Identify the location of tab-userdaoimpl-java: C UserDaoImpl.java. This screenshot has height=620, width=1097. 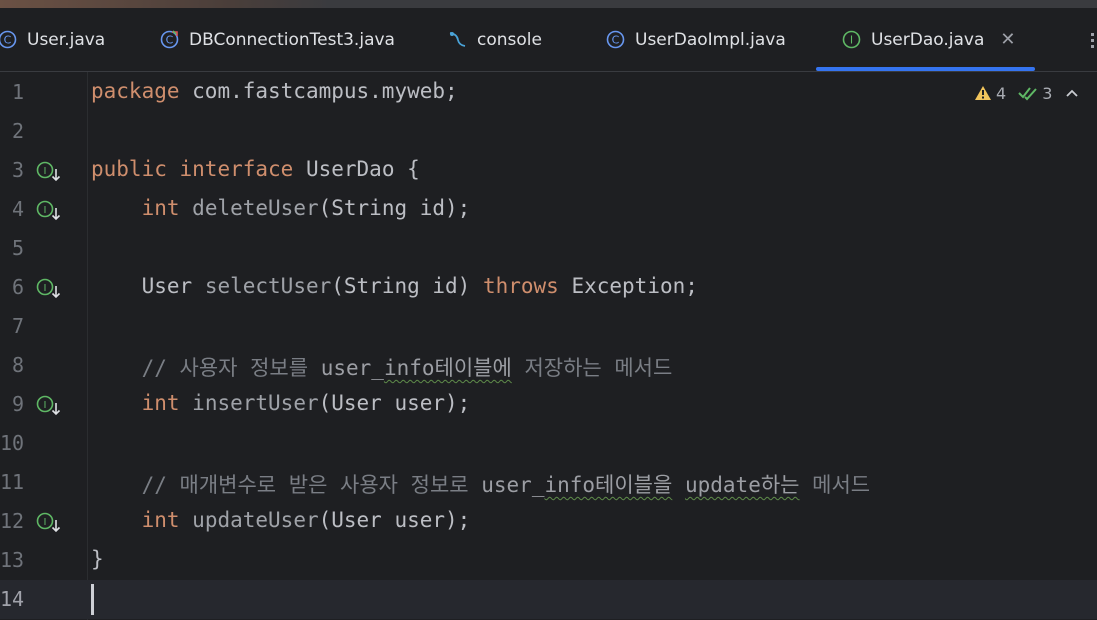
(696, 39).